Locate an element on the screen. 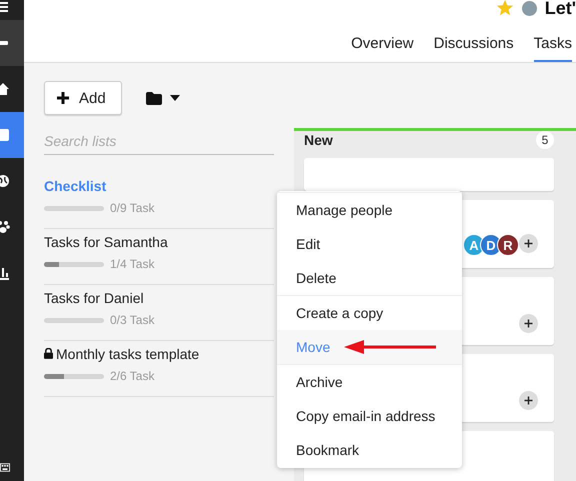 This screenshot has height=481, width=576. column-title: New is located at coordinates (318, 140).